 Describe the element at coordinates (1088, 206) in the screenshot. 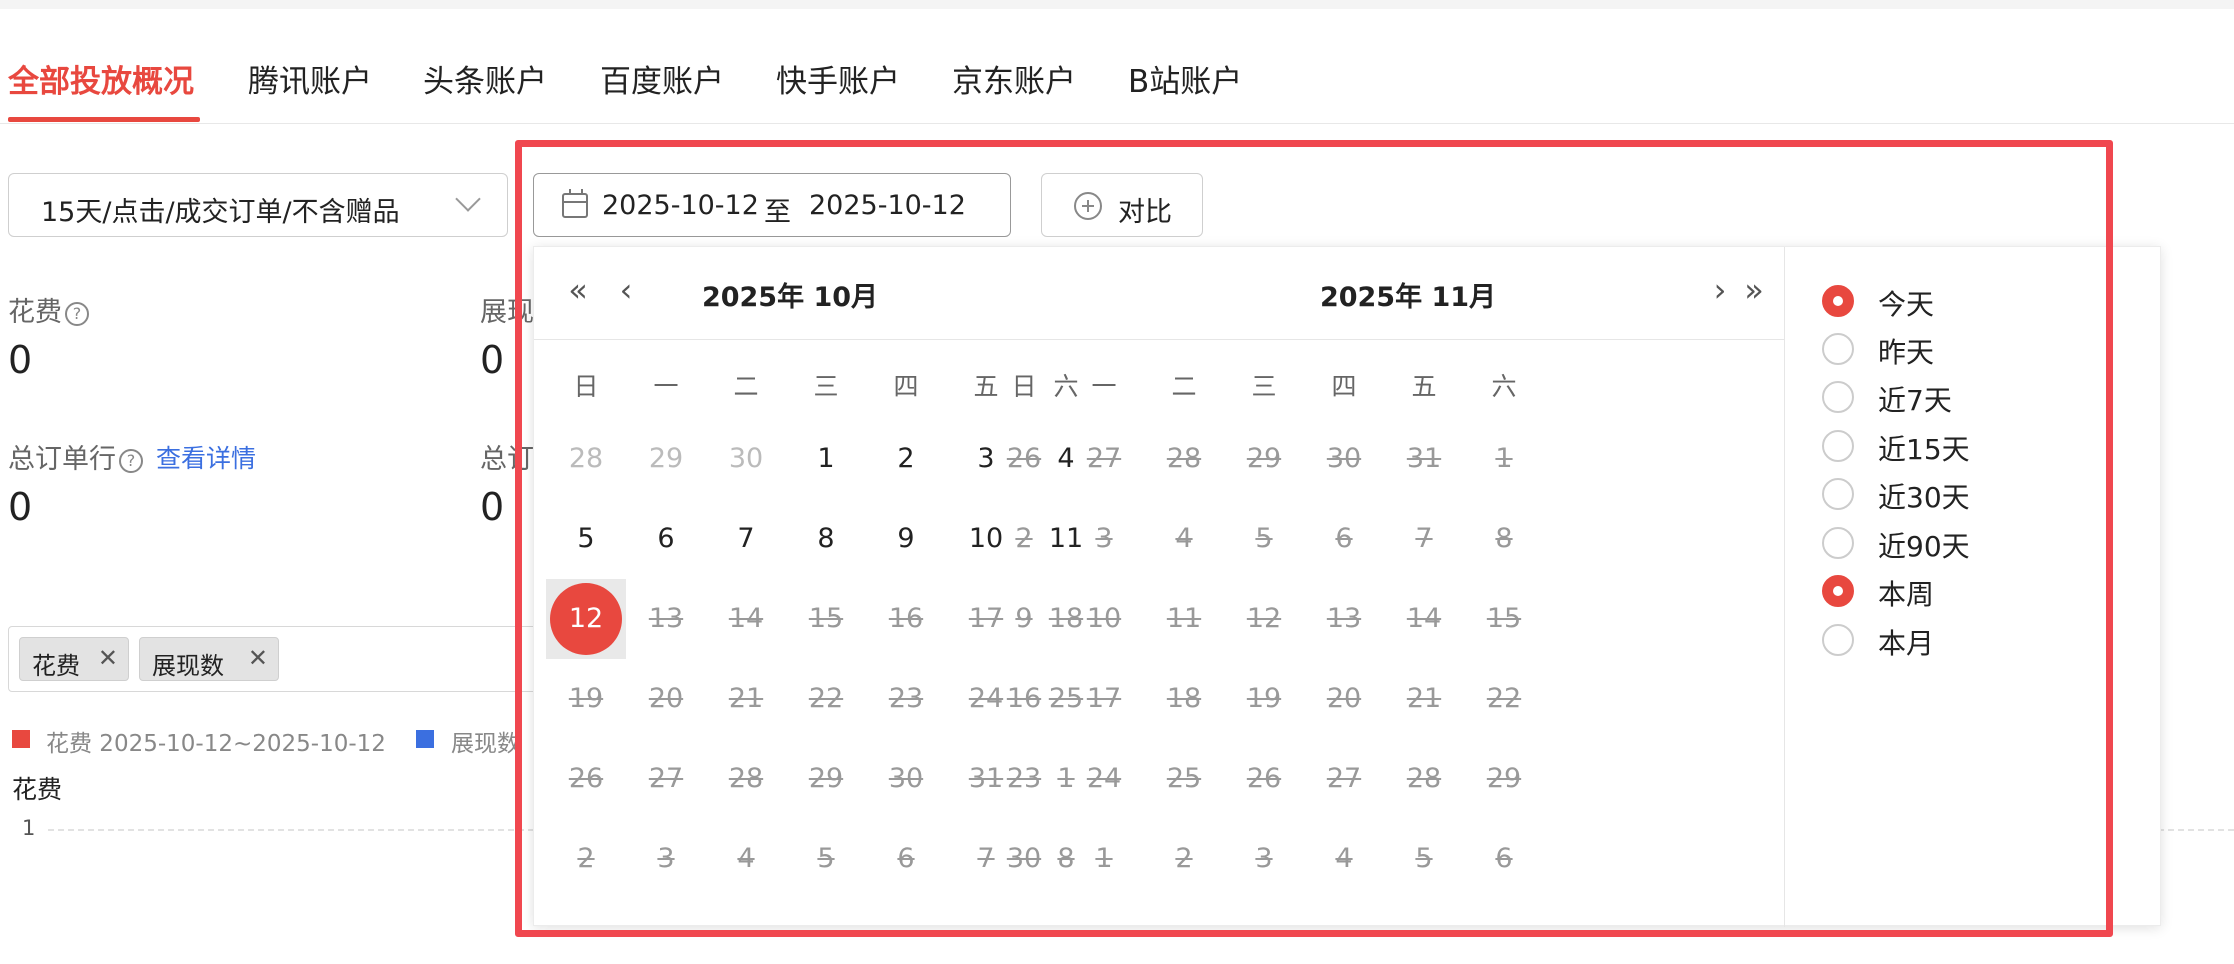

I see `plus-circle-icon` at that location.